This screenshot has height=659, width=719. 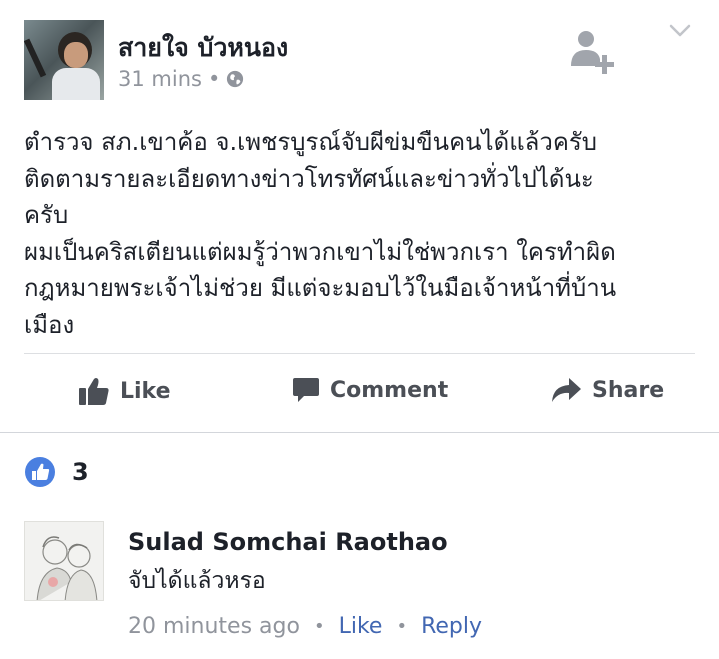 What do you see at coordinates (214, 626) in the screenshot?
I see `comment-time: 20 minutes ago` at bounding box center [214, 626].